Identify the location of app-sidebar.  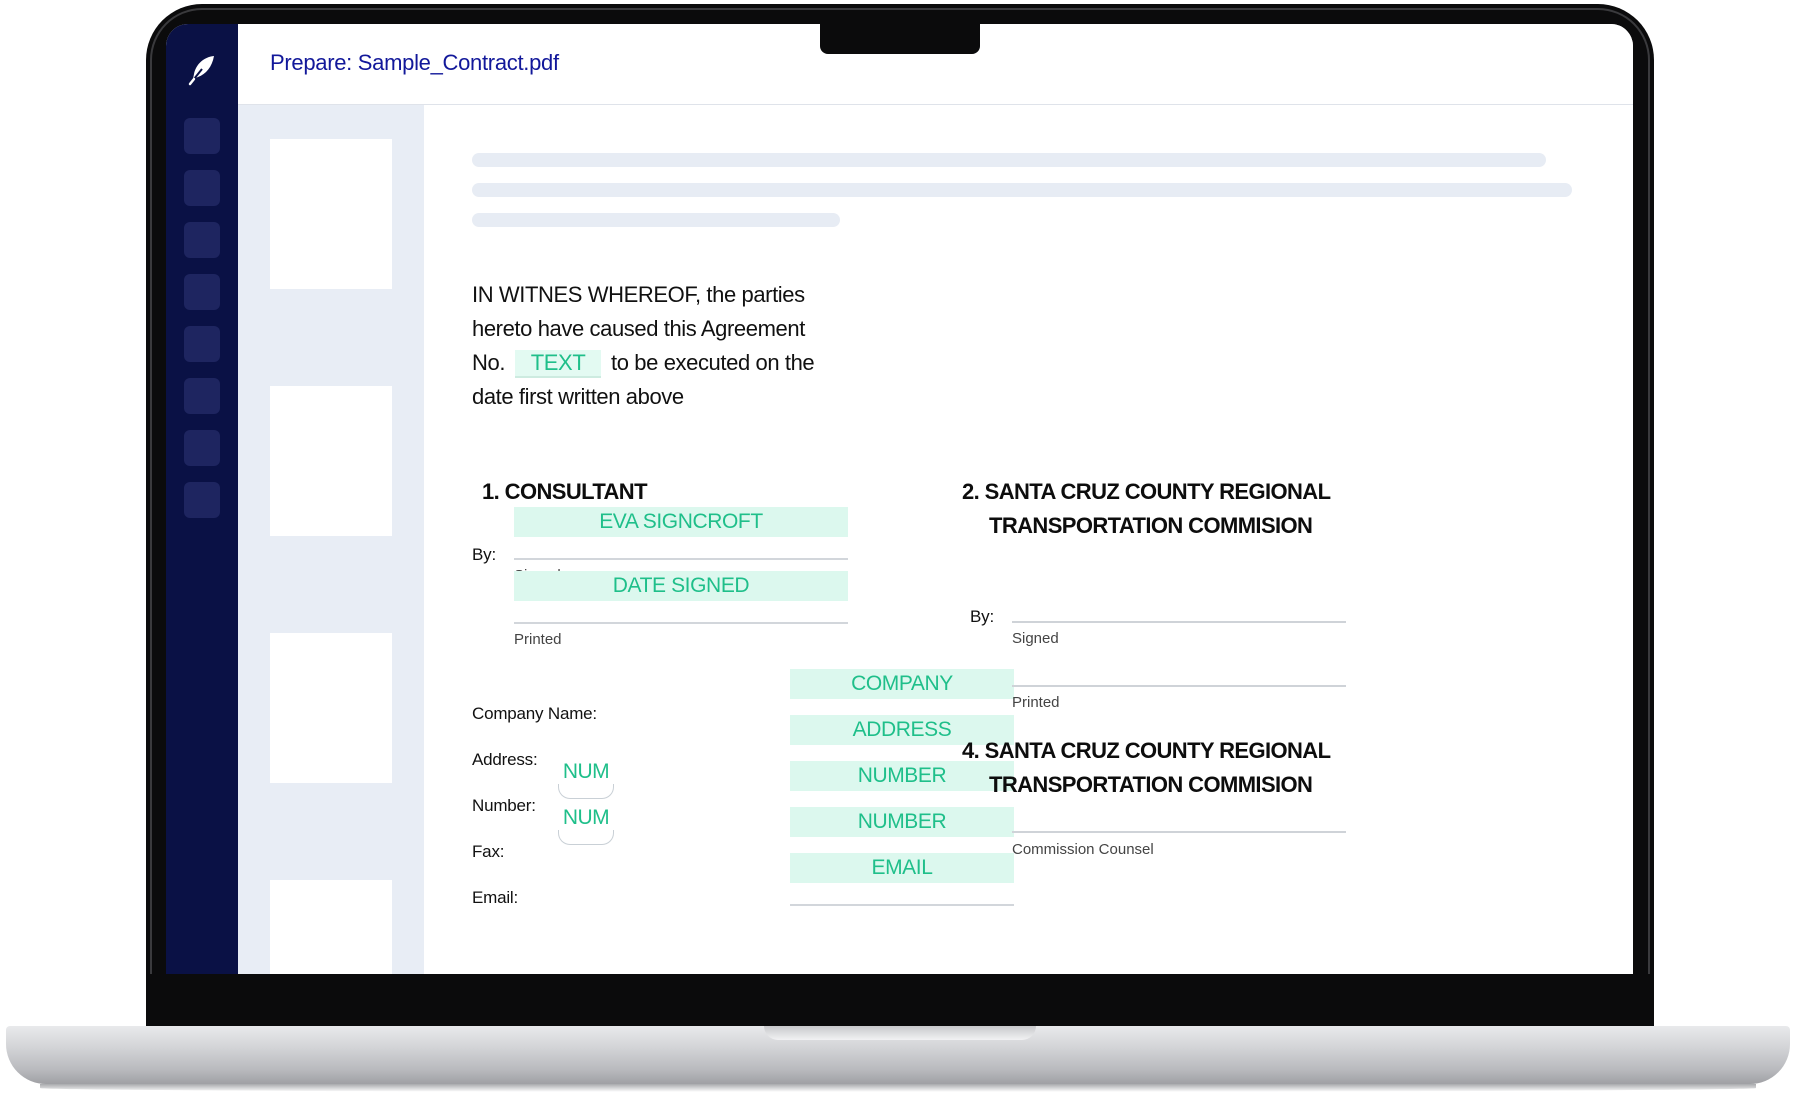
(202, 499).